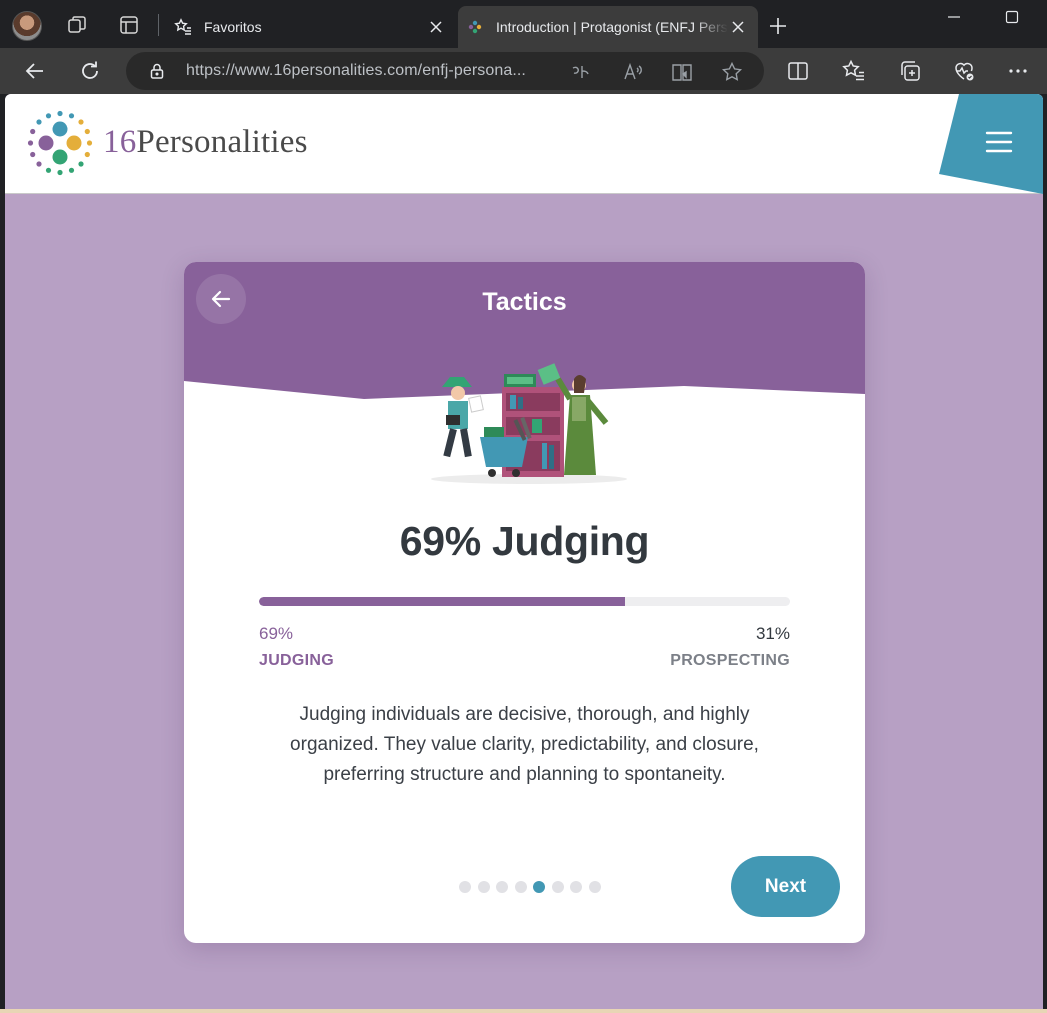 This screenshot has height=1013, width=1047. Describe the element at coordinates (182, 26) in the screenshot. I see `star-list-icon` at that location.